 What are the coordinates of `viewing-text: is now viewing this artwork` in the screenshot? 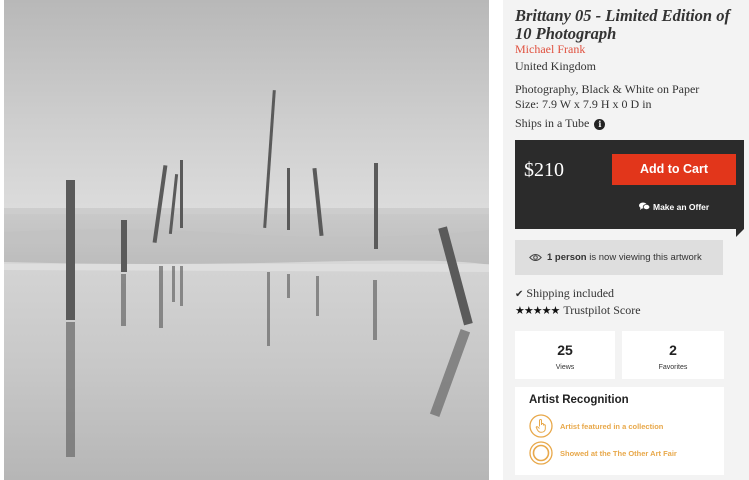 It's located at (644, 257).